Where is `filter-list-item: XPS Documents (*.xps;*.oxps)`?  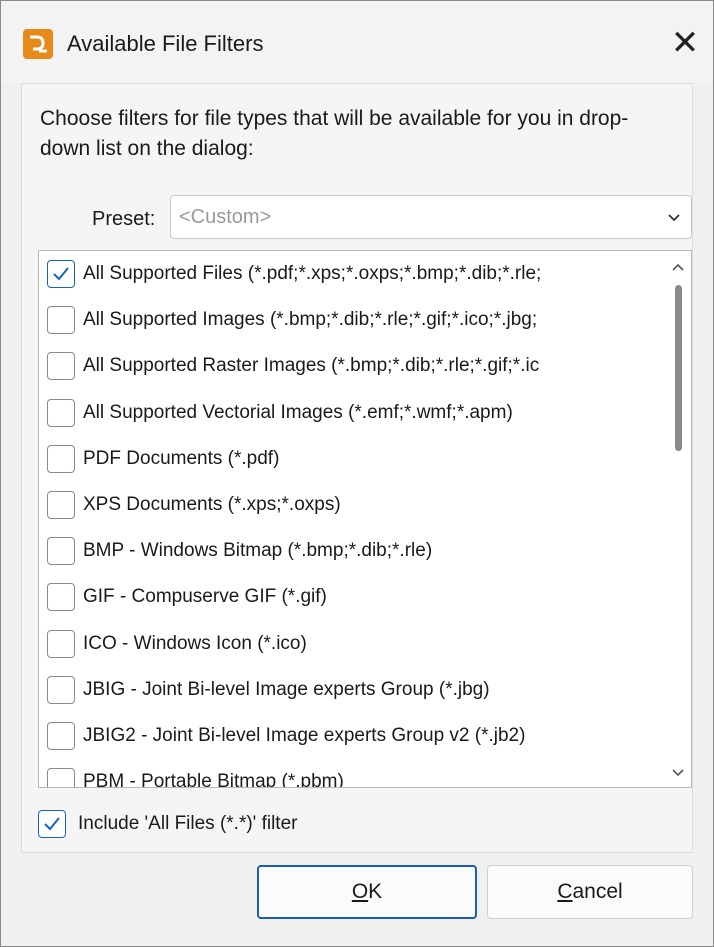 filter-list-item: XPS Documents (*.xps;*.oxps) is located at coordinates (349, 507).